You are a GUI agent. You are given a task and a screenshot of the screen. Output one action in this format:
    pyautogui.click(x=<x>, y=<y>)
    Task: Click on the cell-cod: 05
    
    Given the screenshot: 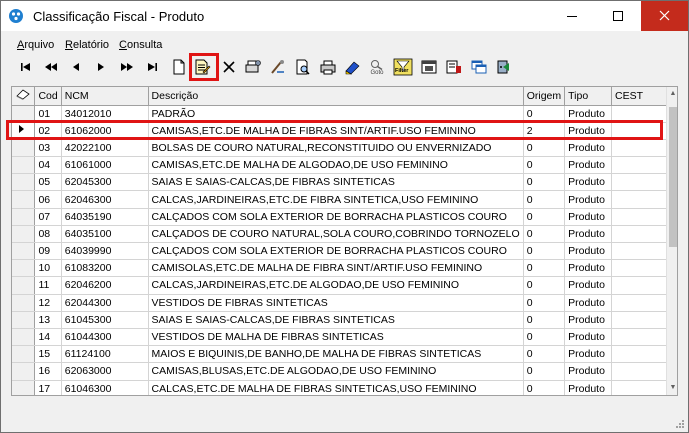 What is the action you would take?
    pyautogui.click(x=48, y=182)
    